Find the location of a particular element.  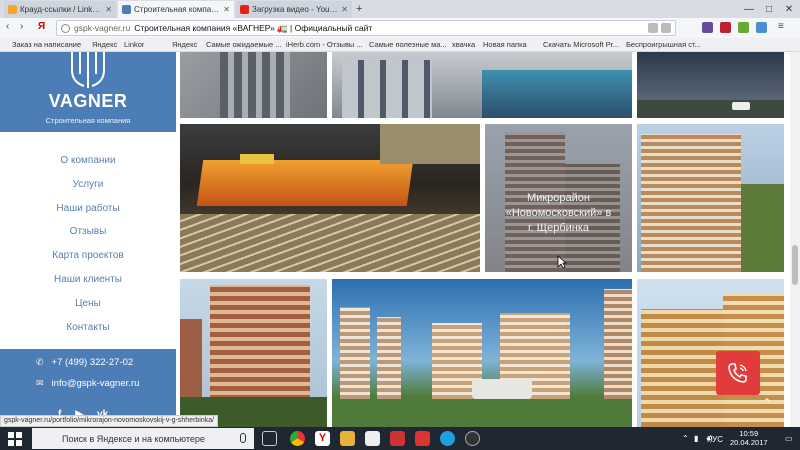

callback-button is located at coordinates (738, 373).